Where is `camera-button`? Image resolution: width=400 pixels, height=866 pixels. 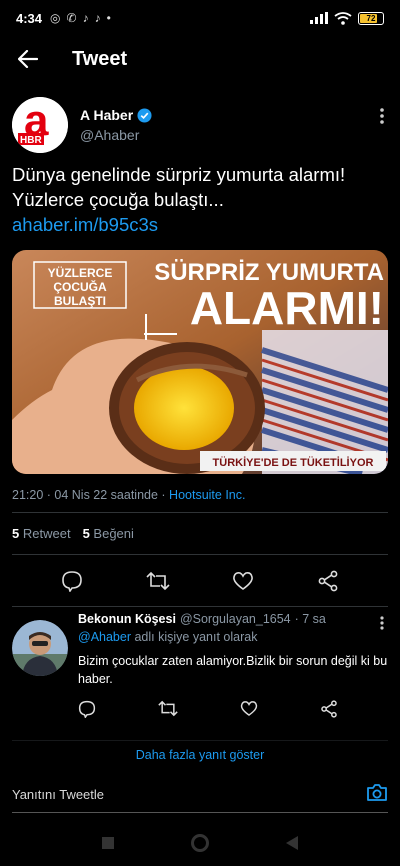
camera-button is located at coordinates (377, 794).